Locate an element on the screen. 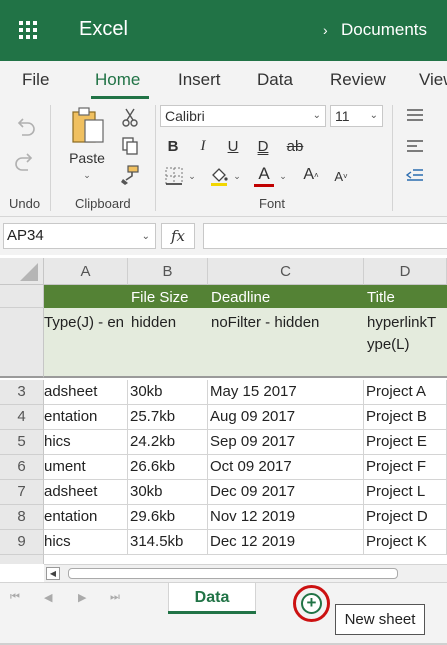  waffle-icon is located at coordinates (29, 31).